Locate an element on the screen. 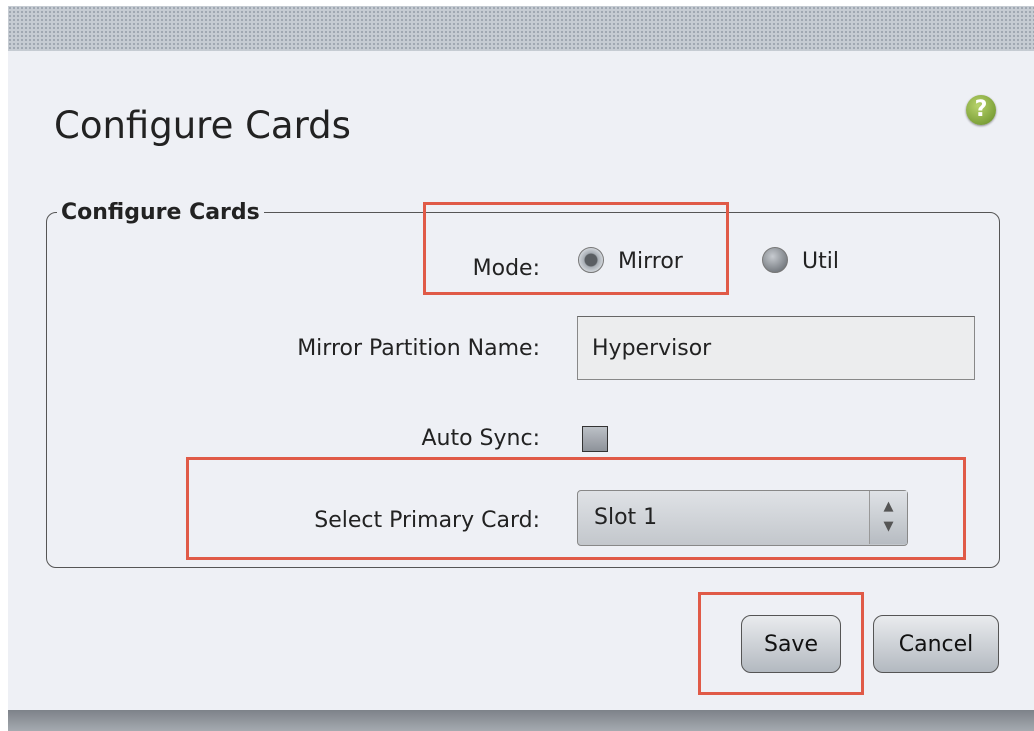 The height and width of the screenshot is (731, 1034). cancel-button: Cancel is located at coordinates (936, 644).